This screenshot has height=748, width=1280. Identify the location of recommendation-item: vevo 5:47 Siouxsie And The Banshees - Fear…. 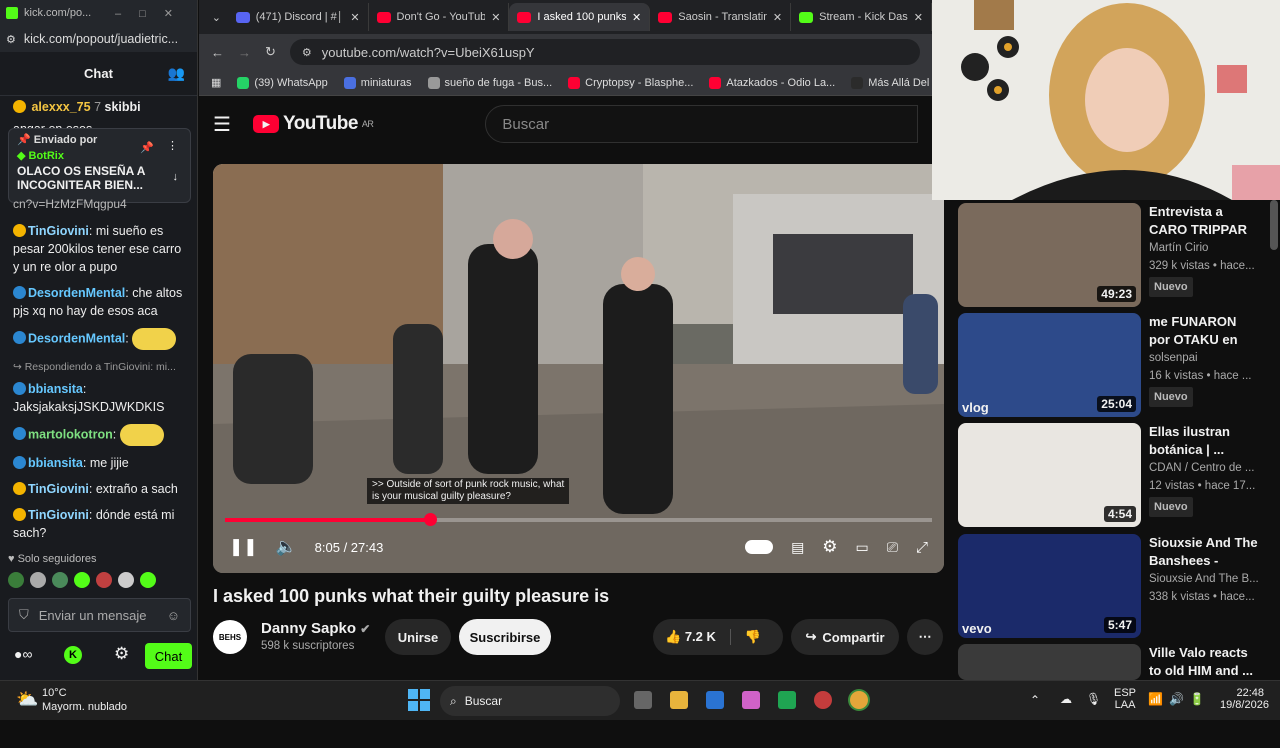
(1113, 586).